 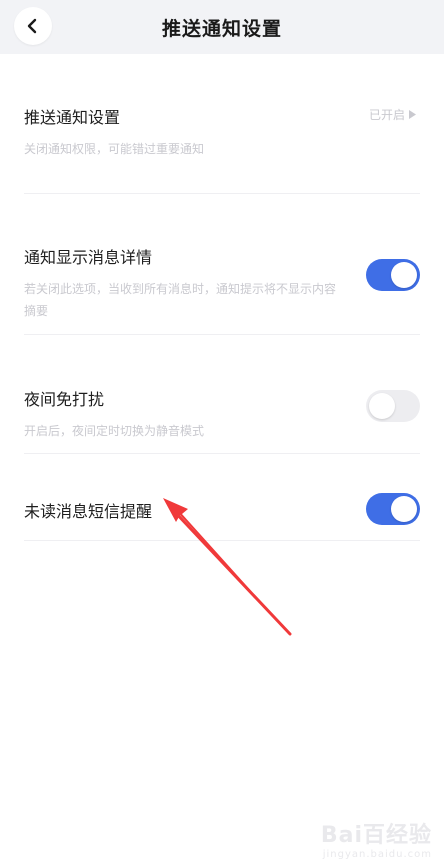 What do you see at coordinates (222, 510) in the screenshot?
I see `setting-sms-reminder: 未读消息短信提醒` at bounding box center [222, 510].